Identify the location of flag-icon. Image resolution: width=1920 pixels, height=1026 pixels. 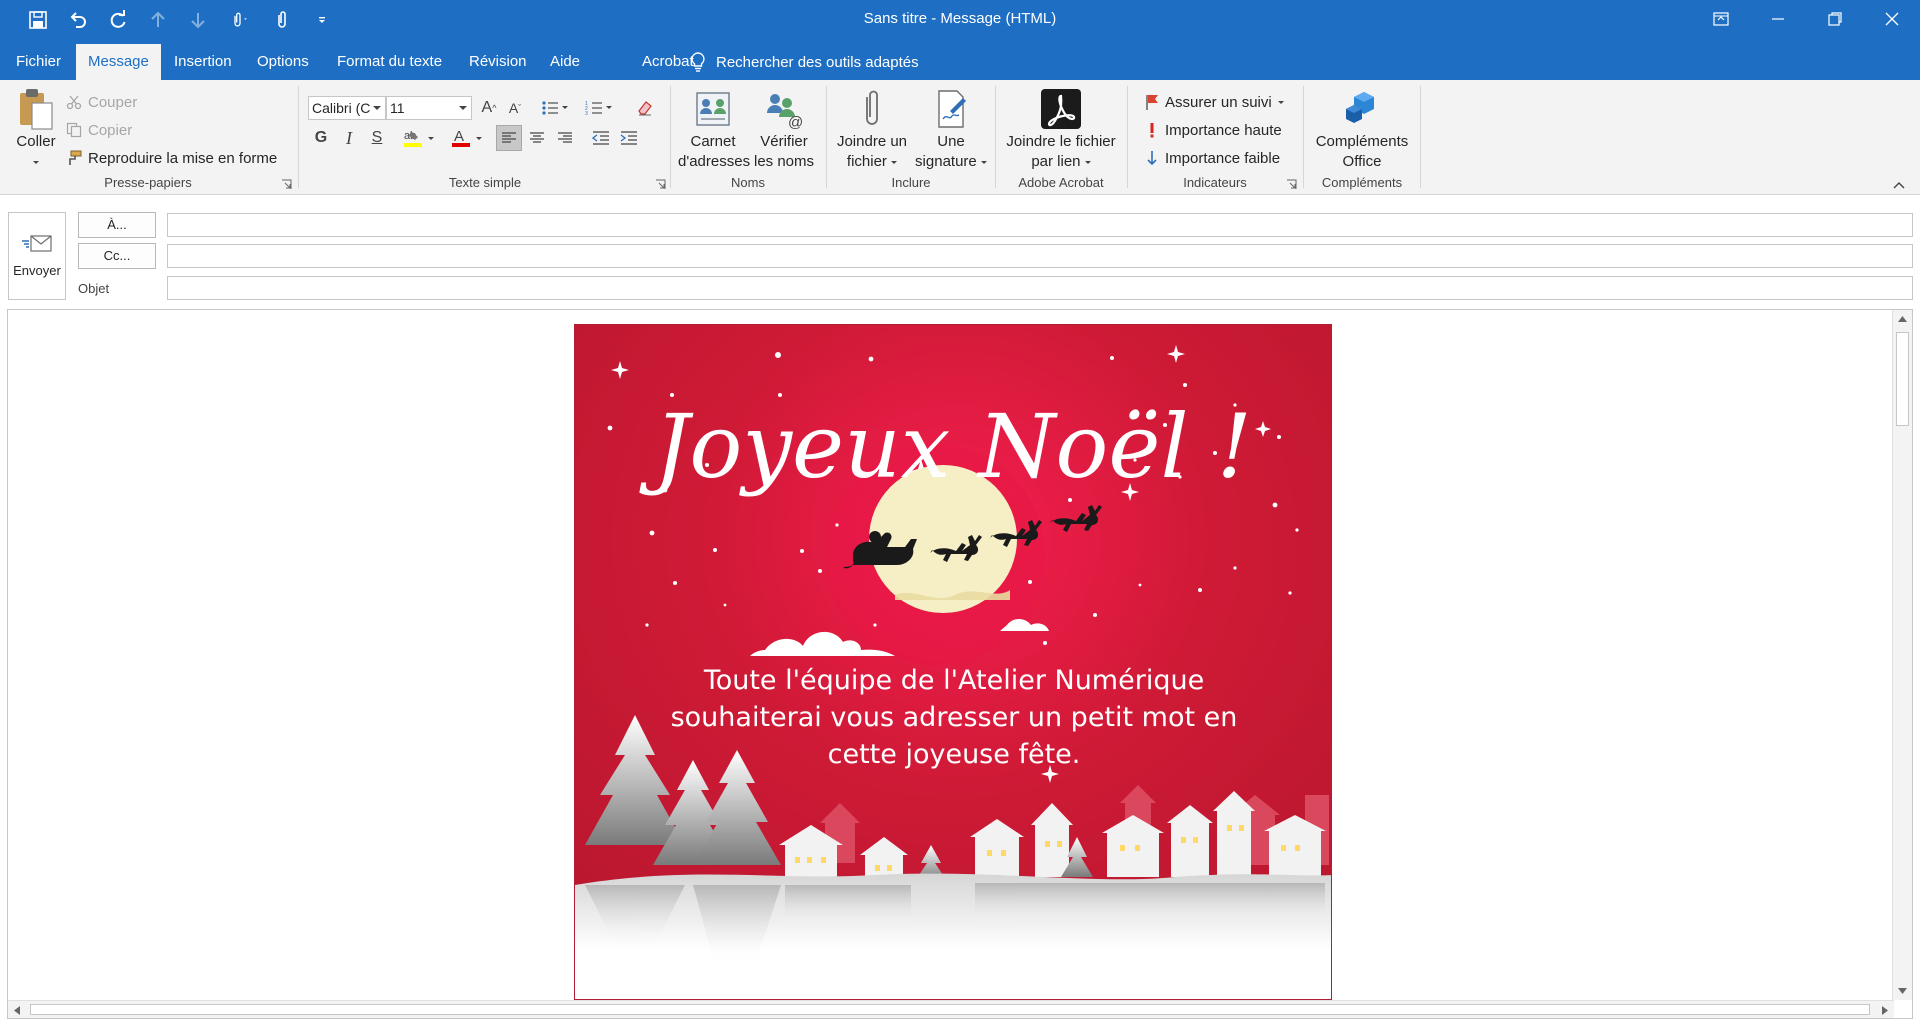
(1152, 102).